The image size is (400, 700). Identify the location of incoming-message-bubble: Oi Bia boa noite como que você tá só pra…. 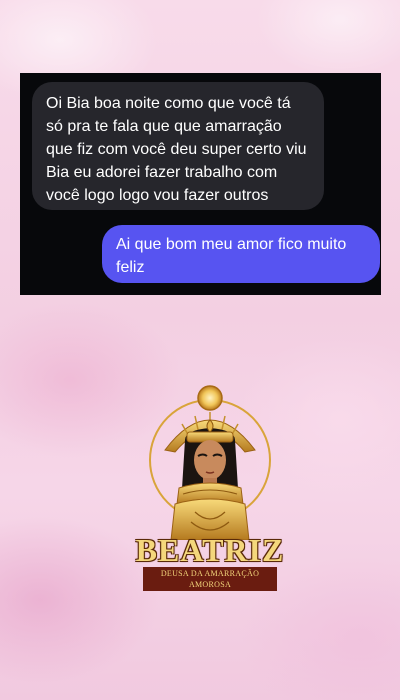
(178, 146).